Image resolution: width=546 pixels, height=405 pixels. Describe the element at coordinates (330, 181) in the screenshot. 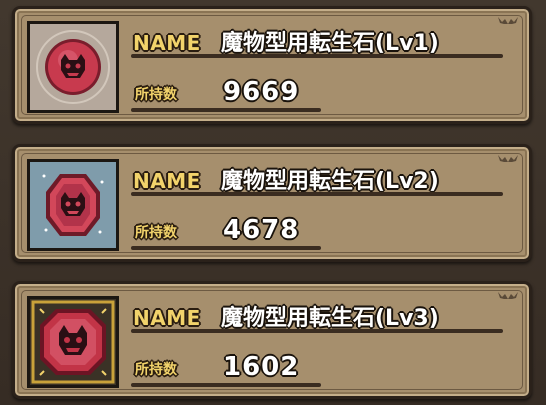

I see `item-name: 魔物型用転生石(Lv2)` at that location.